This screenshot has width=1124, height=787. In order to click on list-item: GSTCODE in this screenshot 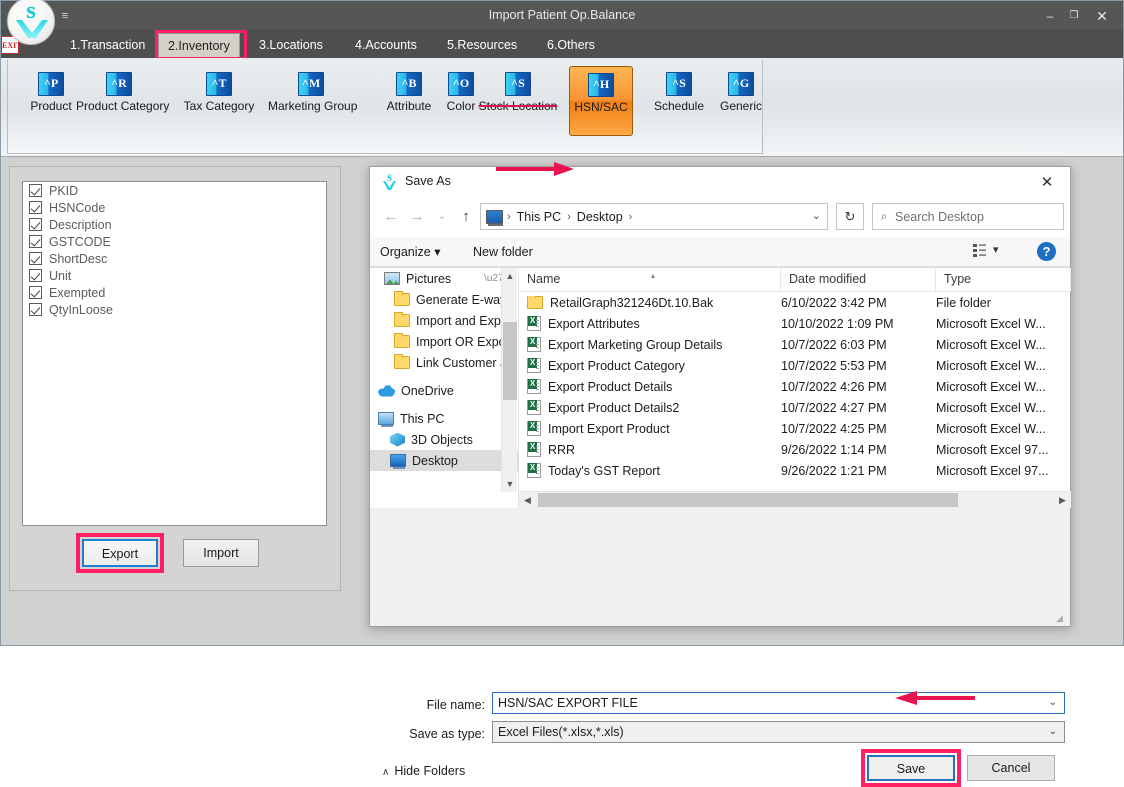, I will do `click(174, 241)`.